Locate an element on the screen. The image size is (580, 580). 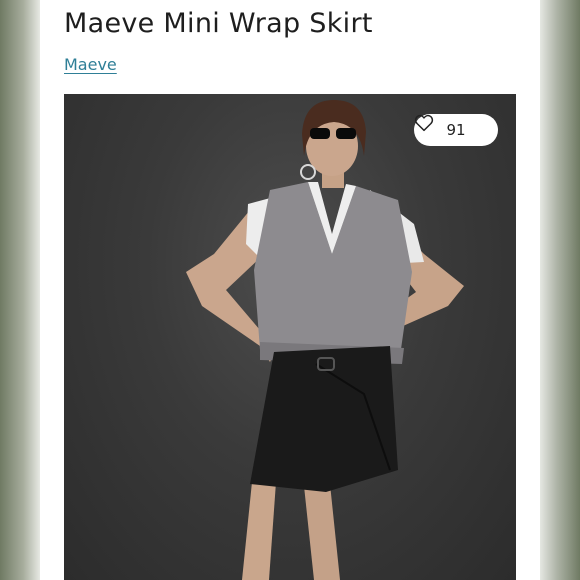
like-count: 91 is located at coordinates (456, 130).